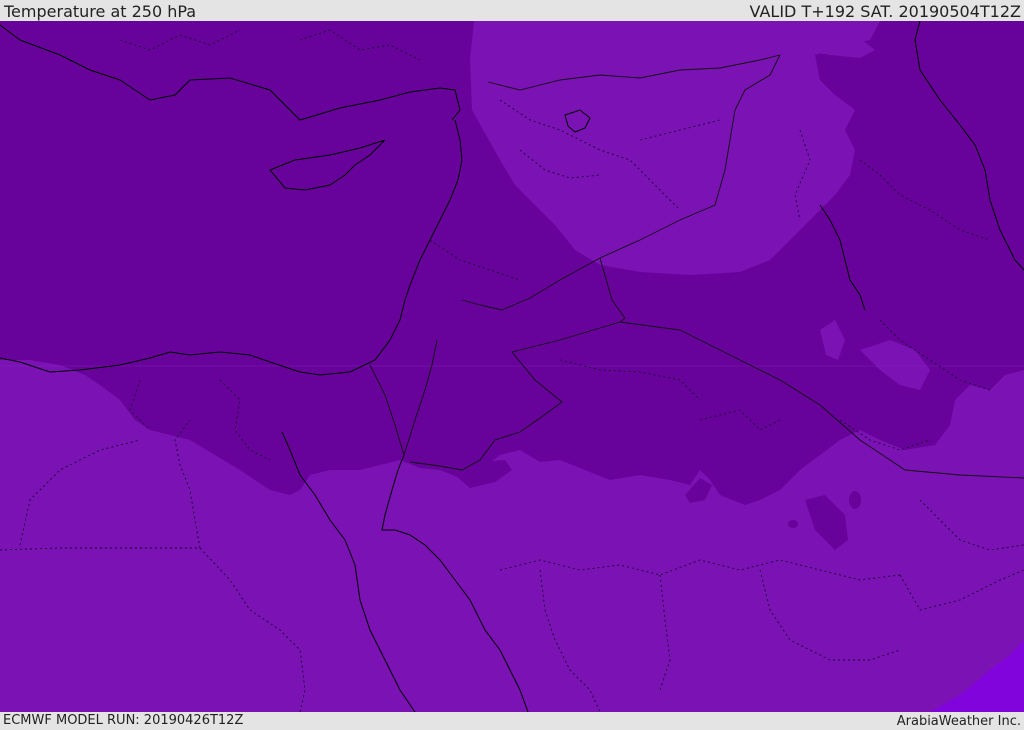 The width and height of the screenshot is (1024, 730). I want to click on model-run: ECMWF MODEL RUN: 20190426T12Z, so click(123, 720).